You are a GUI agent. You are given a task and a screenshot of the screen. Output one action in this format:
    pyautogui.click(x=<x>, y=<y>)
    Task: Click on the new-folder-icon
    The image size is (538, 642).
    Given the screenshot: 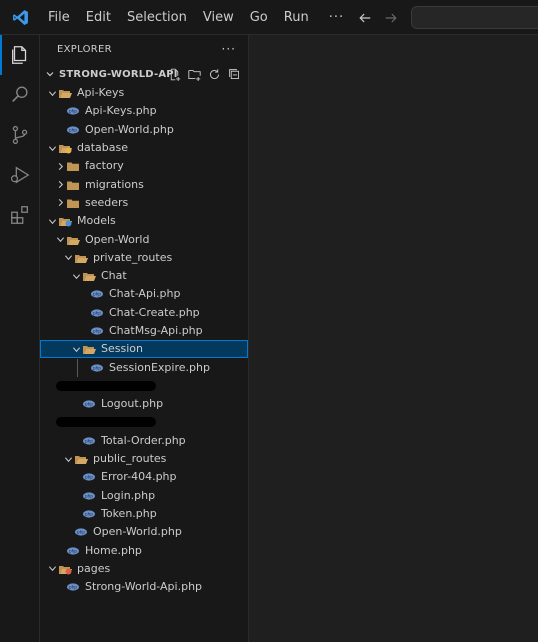 What is the action you would take?
    pyautogui.click(x=194, y=74)
    